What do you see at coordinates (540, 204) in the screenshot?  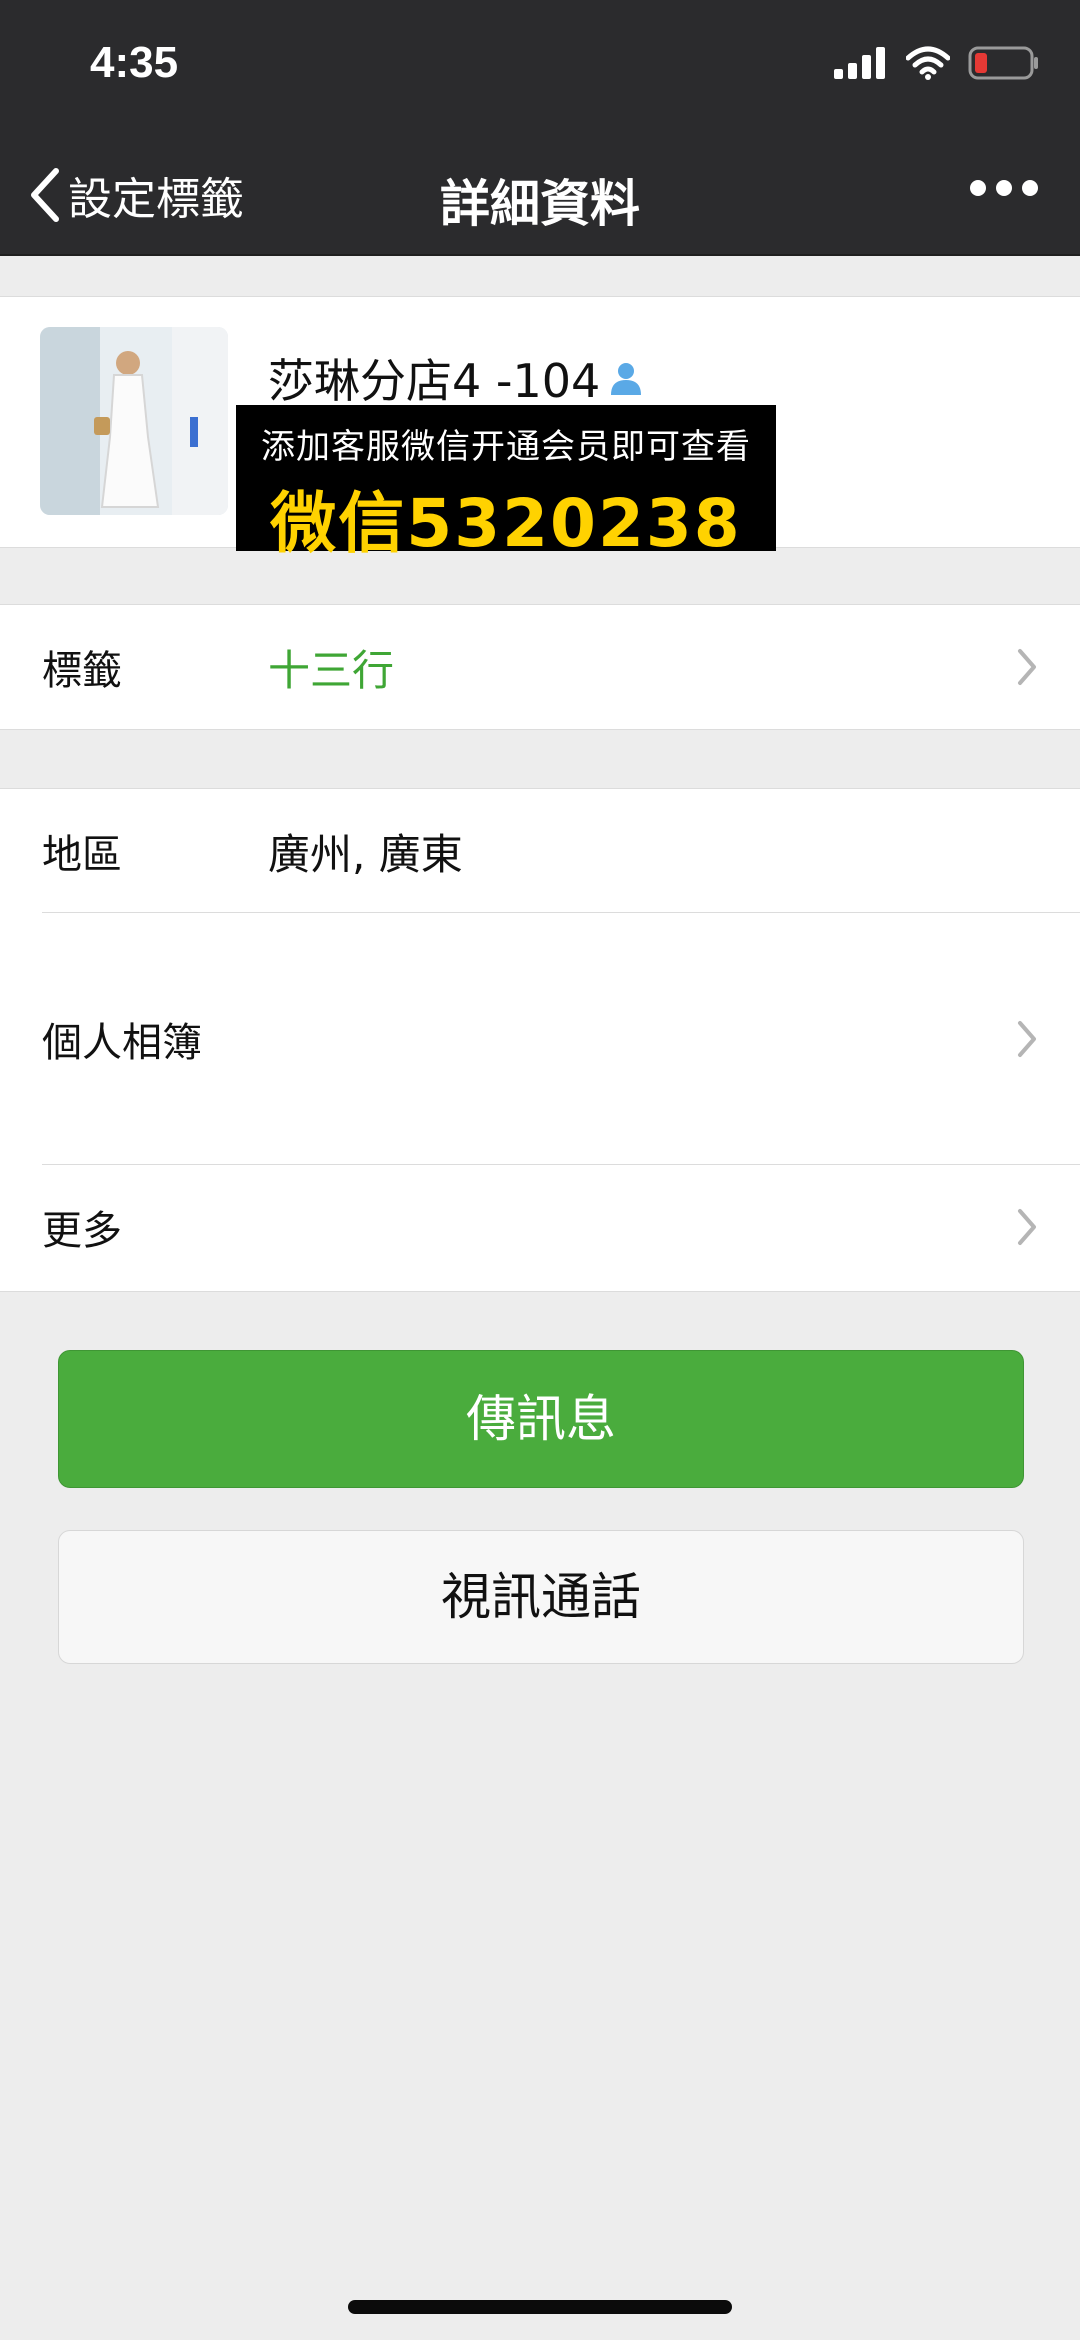 I see `page-title: 詳細資料` at bounding box center [540, 204].